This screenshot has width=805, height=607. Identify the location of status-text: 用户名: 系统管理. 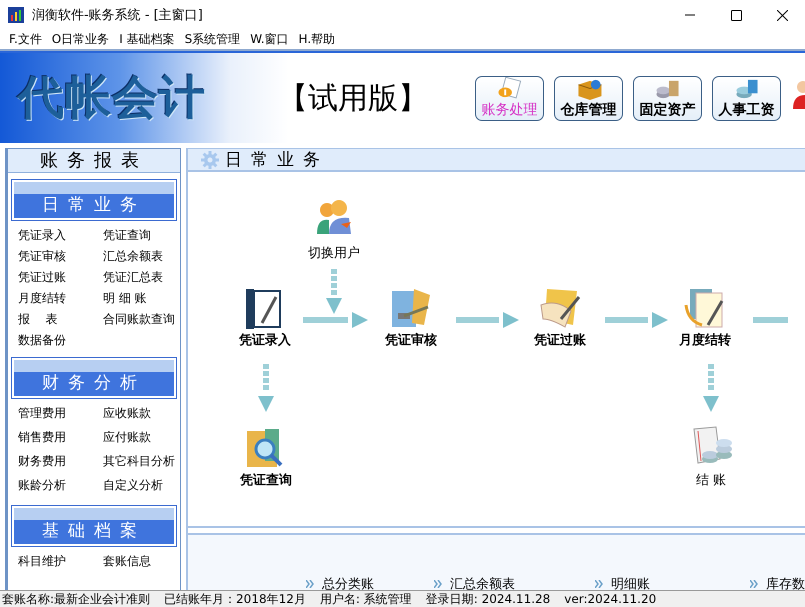
(366, 599).